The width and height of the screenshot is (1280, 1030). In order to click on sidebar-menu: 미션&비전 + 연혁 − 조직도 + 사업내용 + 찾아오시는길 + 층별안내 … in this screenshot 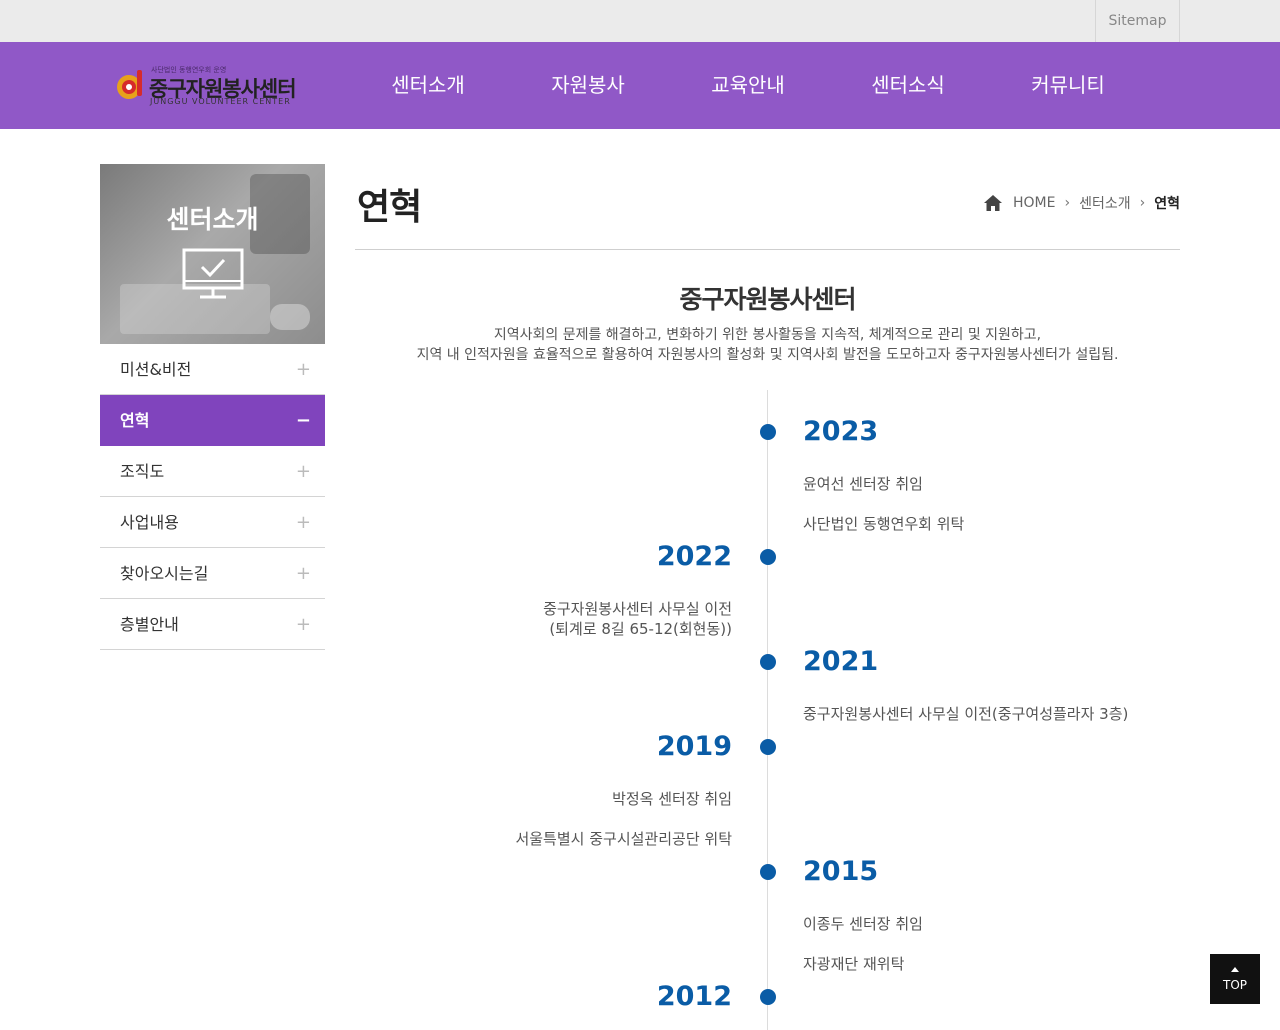, I will do `click(212, 497)`.